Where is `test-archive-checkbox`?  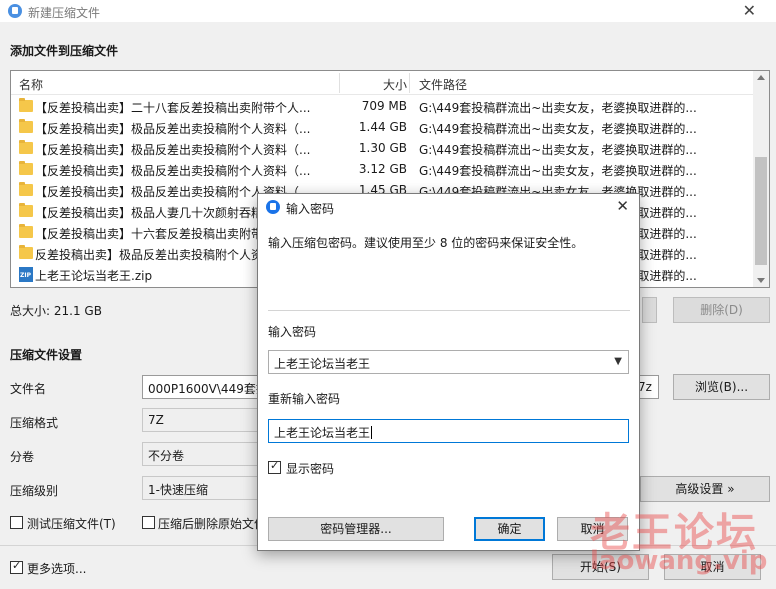
test-archive-checkbox is located at coordinates (16, 522).